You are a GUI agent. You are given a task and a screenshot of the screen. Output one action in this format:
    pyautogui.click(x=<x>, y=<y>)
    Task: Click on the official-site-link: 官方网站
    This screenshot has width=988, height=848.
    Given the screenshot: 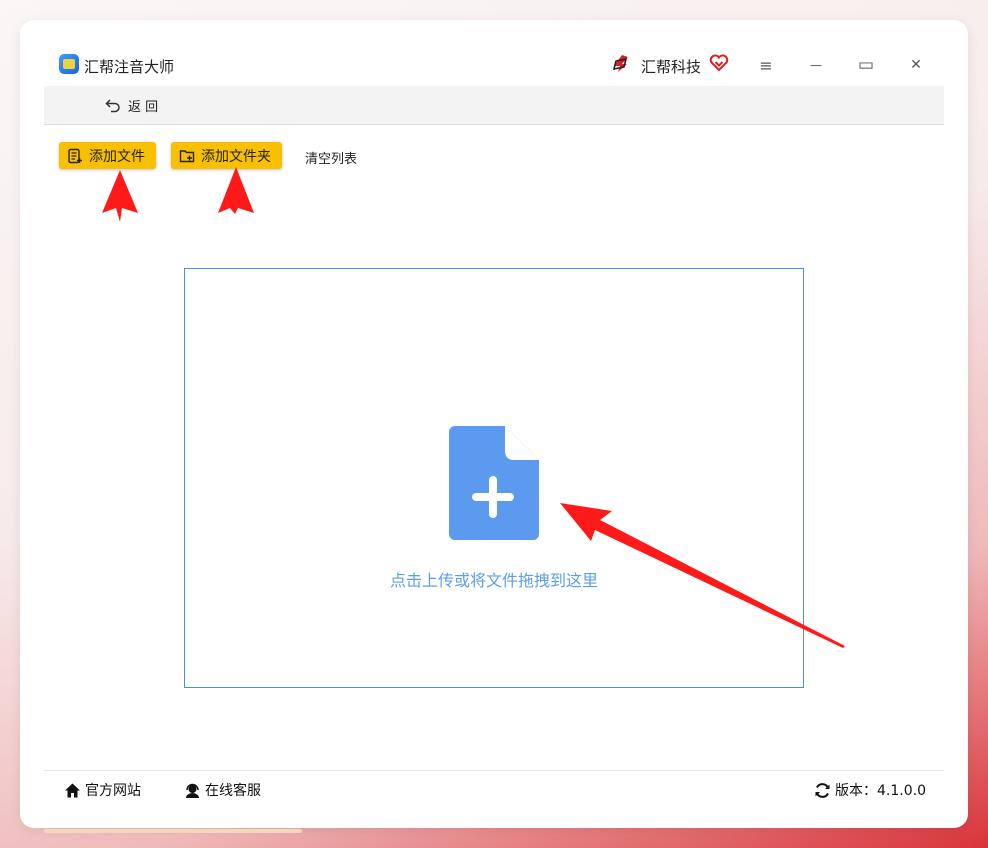 What is the action you would take?
    pyautogui.click(x=102, y=790)
    